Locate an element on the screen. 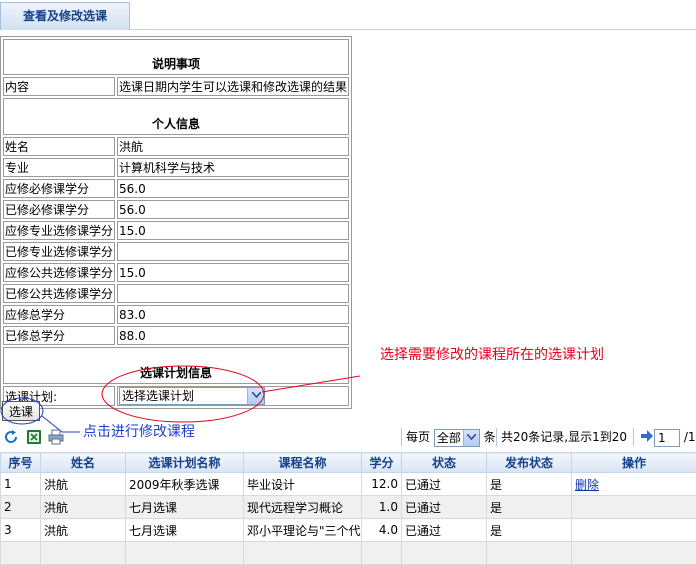 This screenshot has height=565, width=696. cell-course: 现代远程学习概论 is located at coordinates (303, 507).